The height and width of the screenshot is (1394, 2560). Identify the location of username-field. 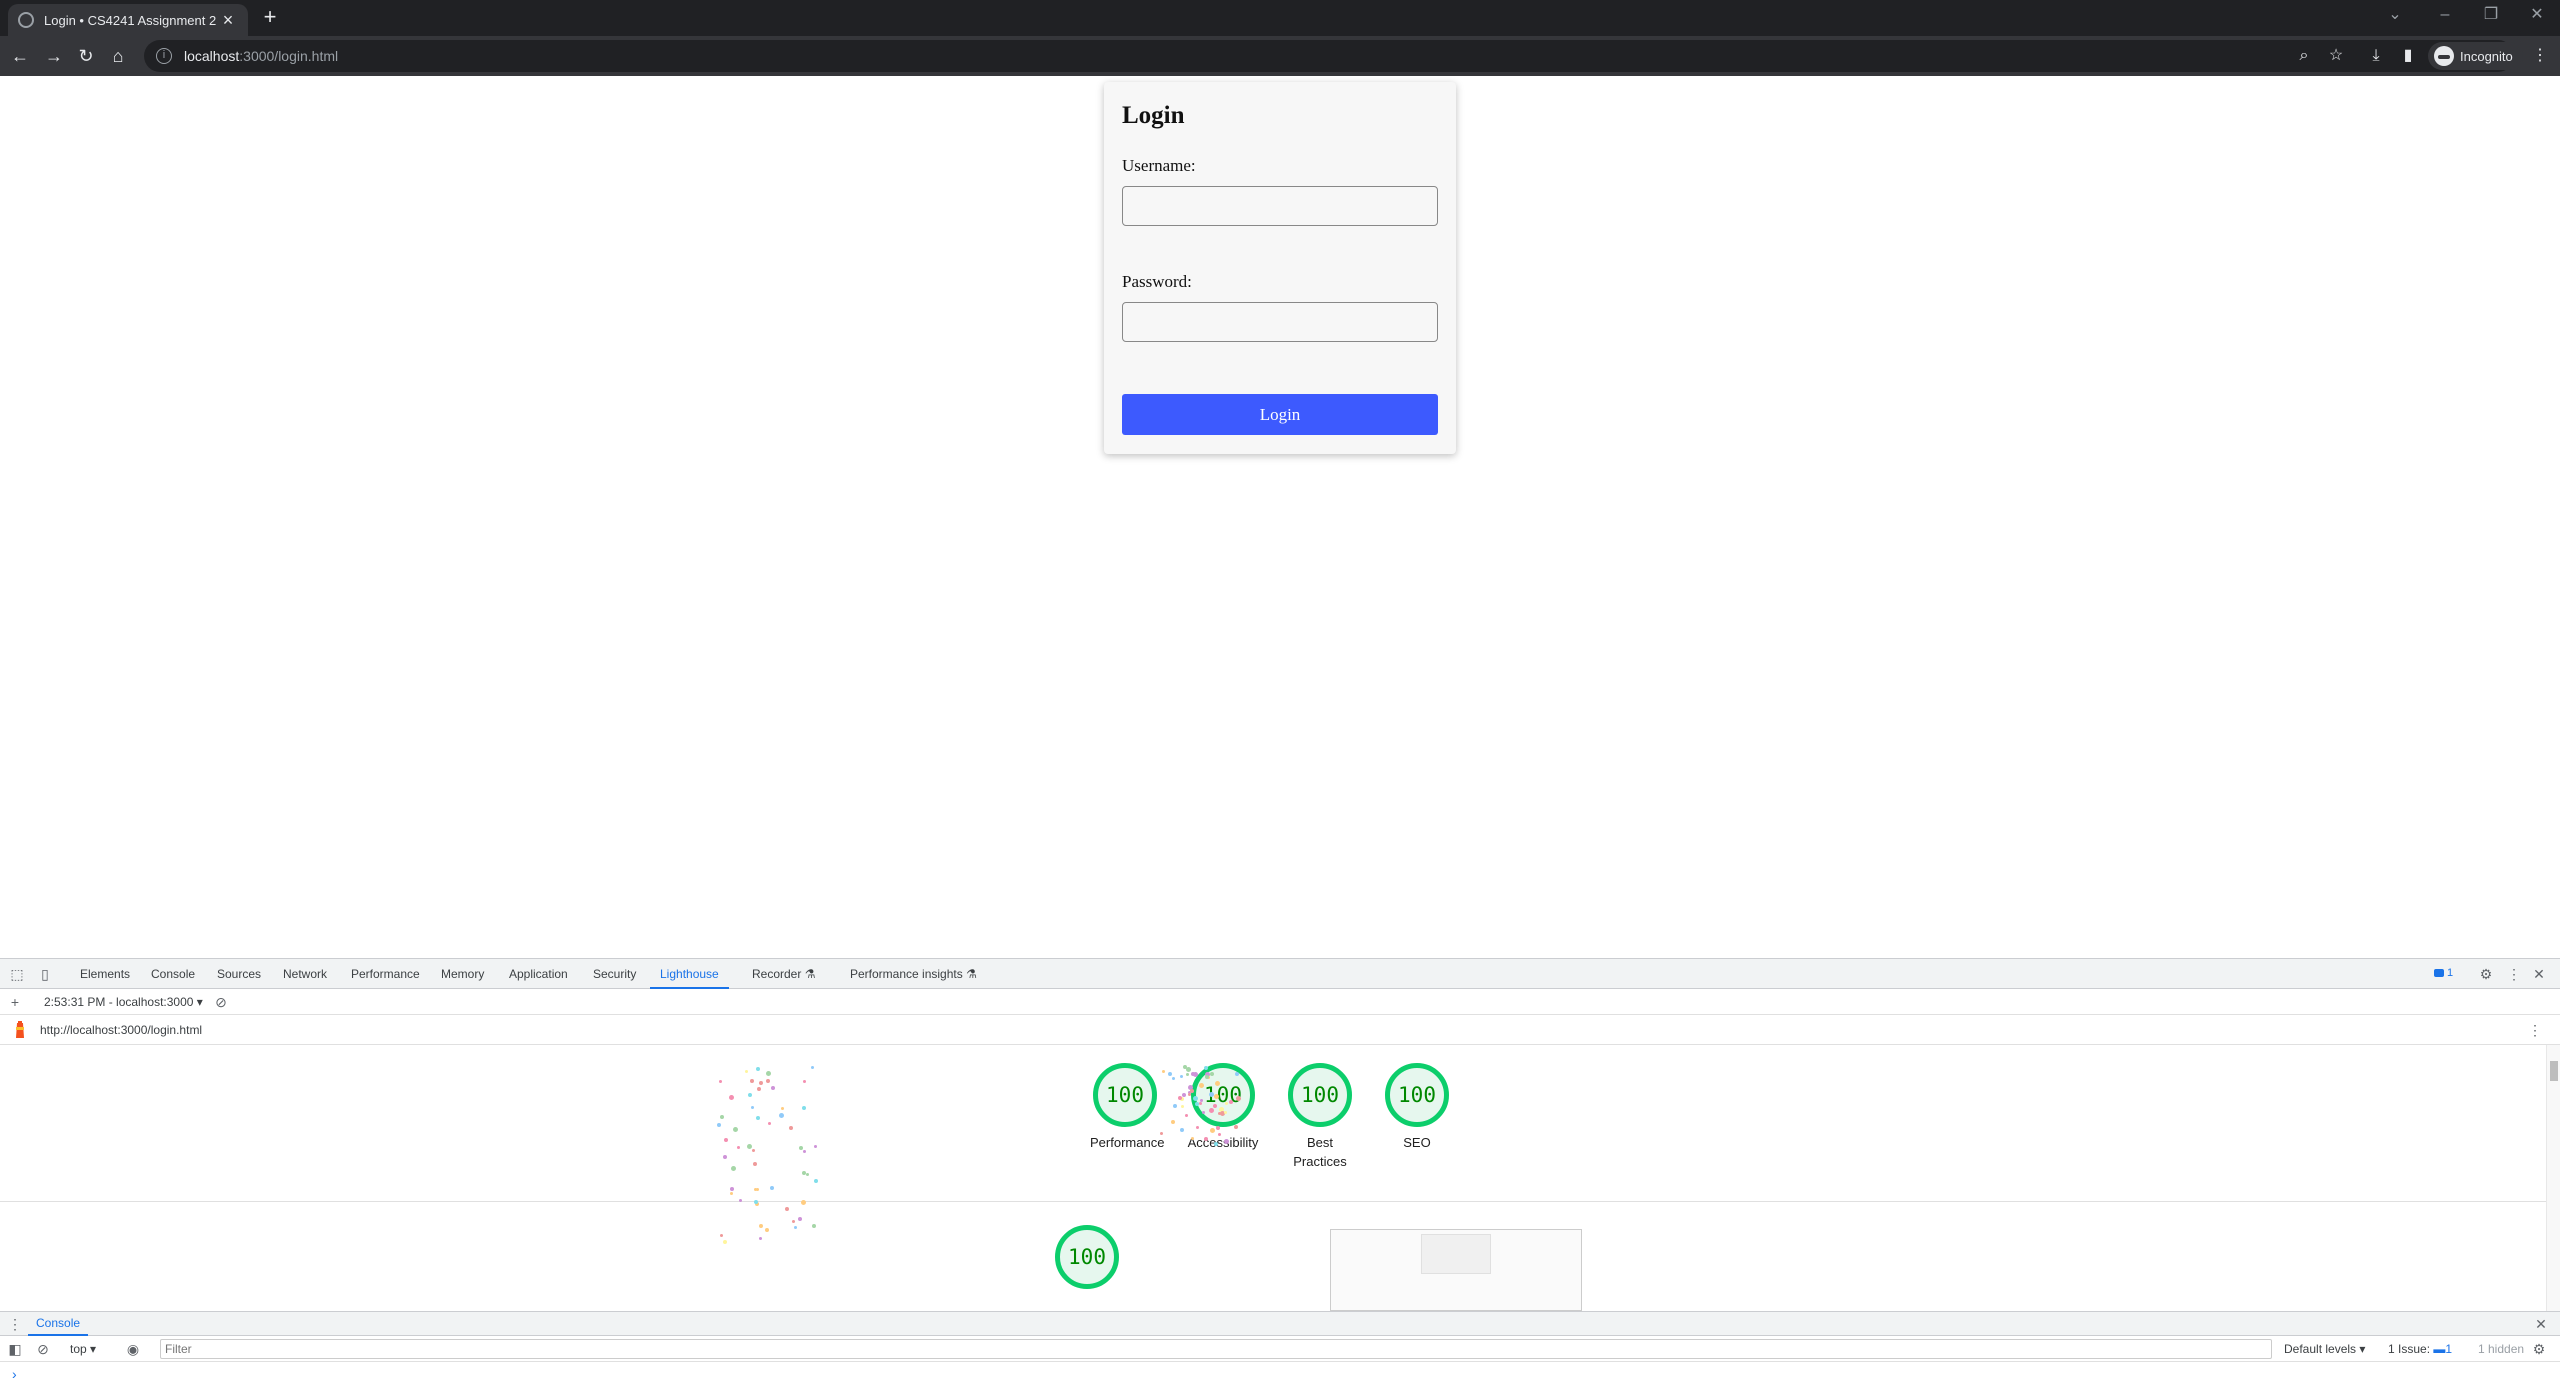
(1280, 206).